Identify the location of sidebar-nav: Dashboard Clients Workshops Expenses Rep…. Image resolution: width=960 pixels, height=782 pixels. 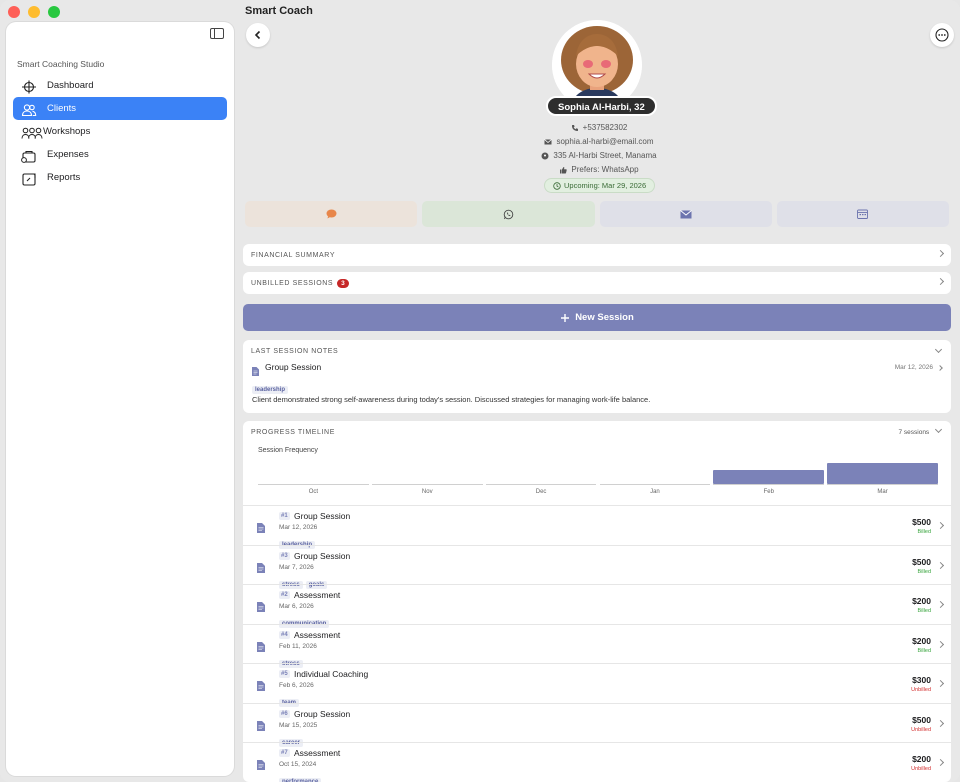
(120, 131).